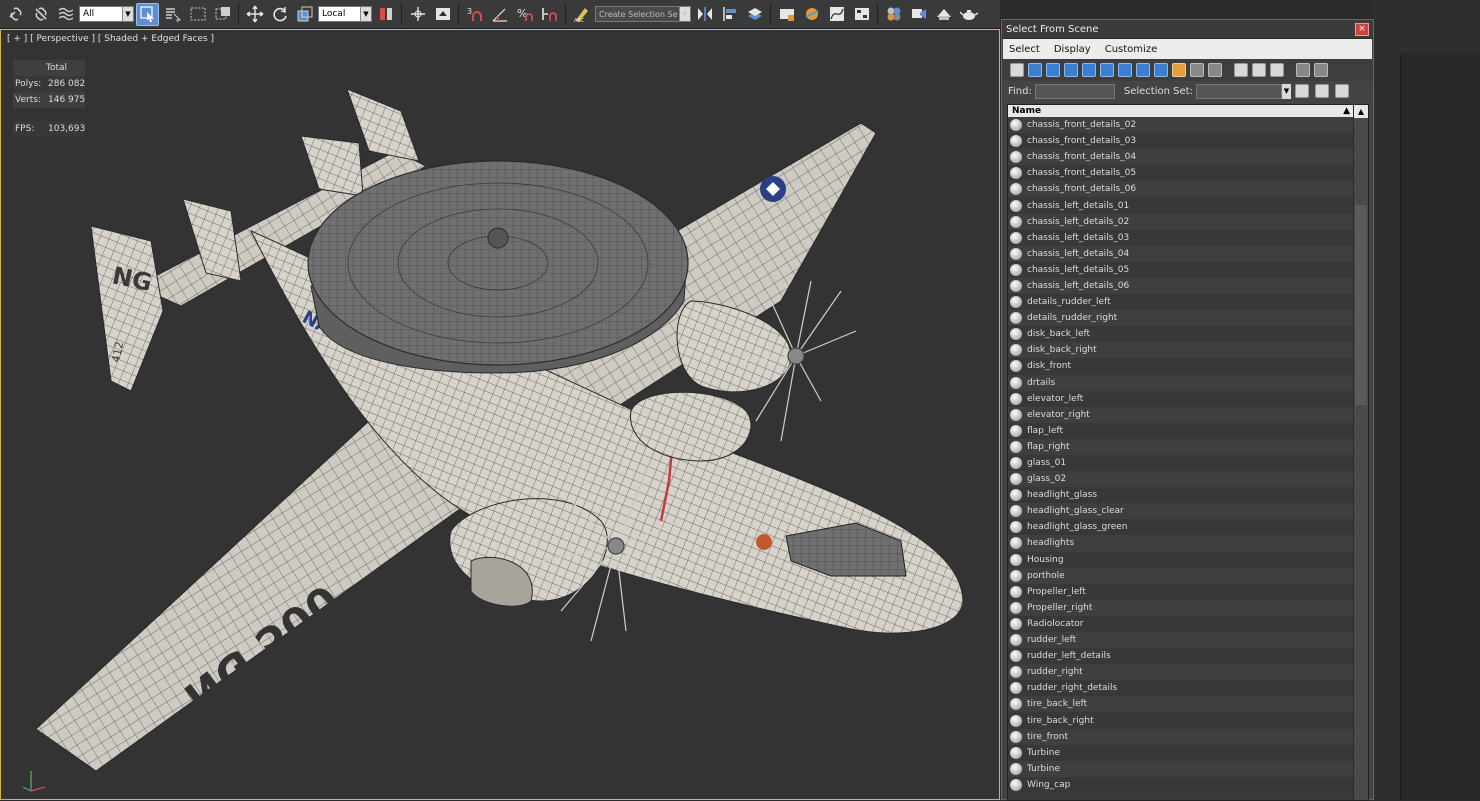 This screenshot has height=801, width=1480. What do you see at coordinates (304, 14) in the screenshot?
I see `scale-icon` at bounding box center [304, 14].